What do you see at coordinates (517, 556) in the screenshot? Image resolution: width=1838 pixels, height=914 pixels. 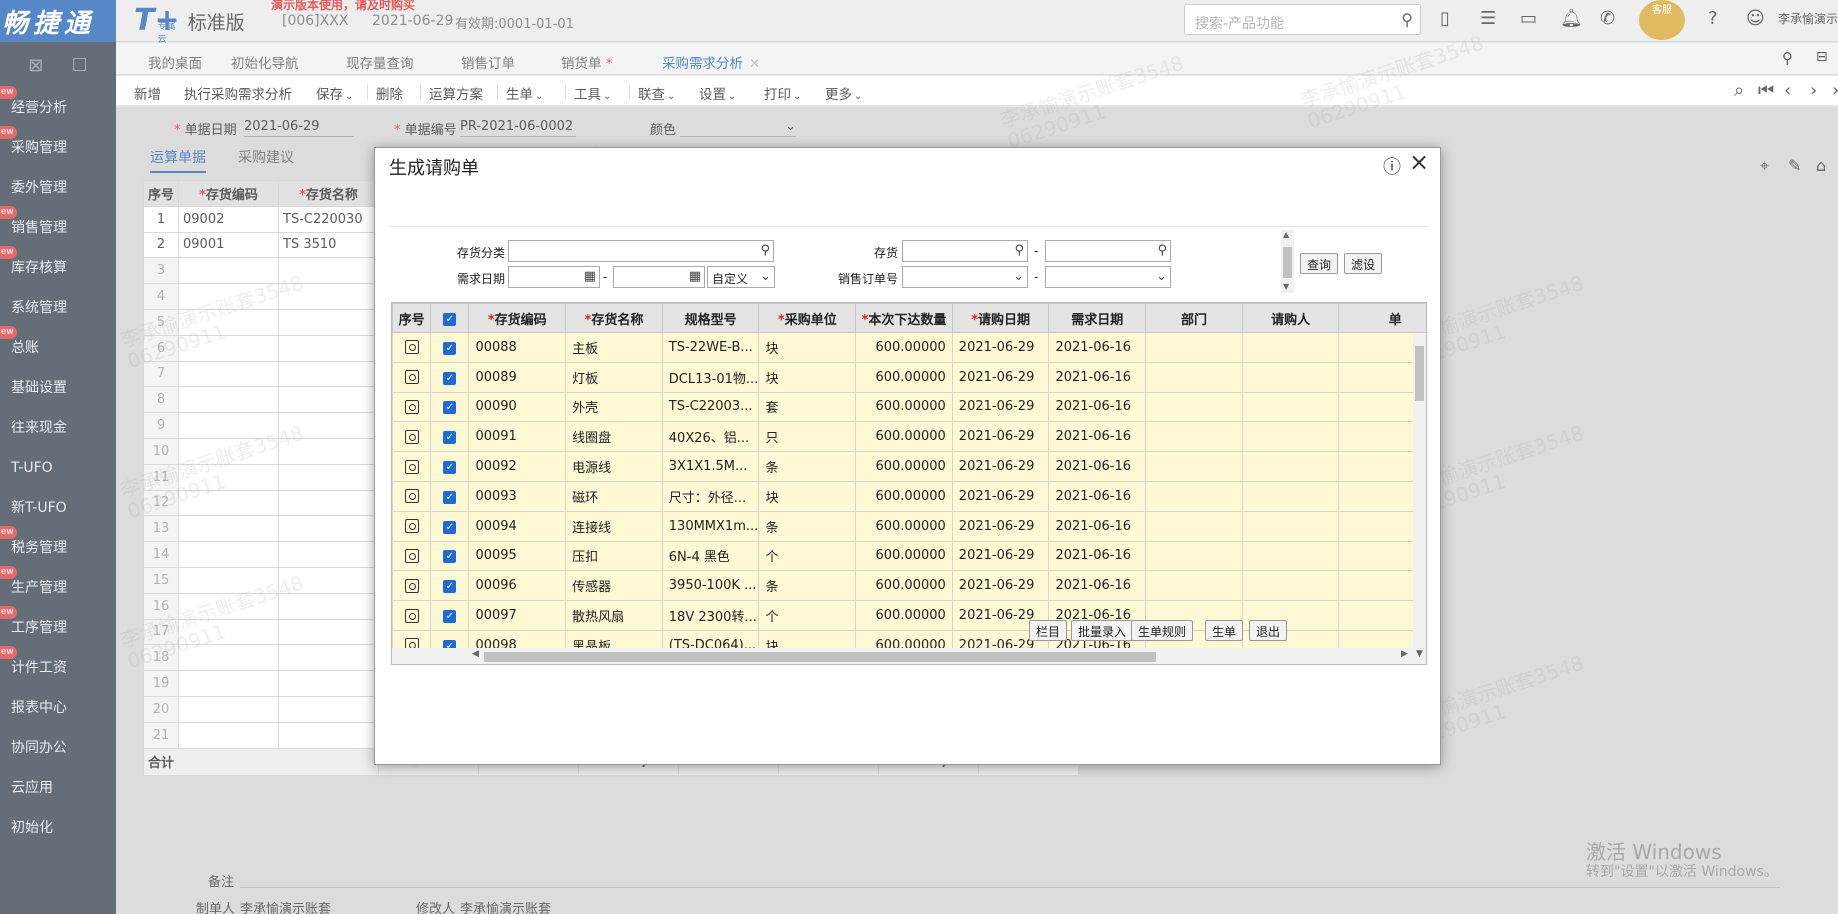 I see `item-code-cell: 00095` at bounding box center [517, 556].